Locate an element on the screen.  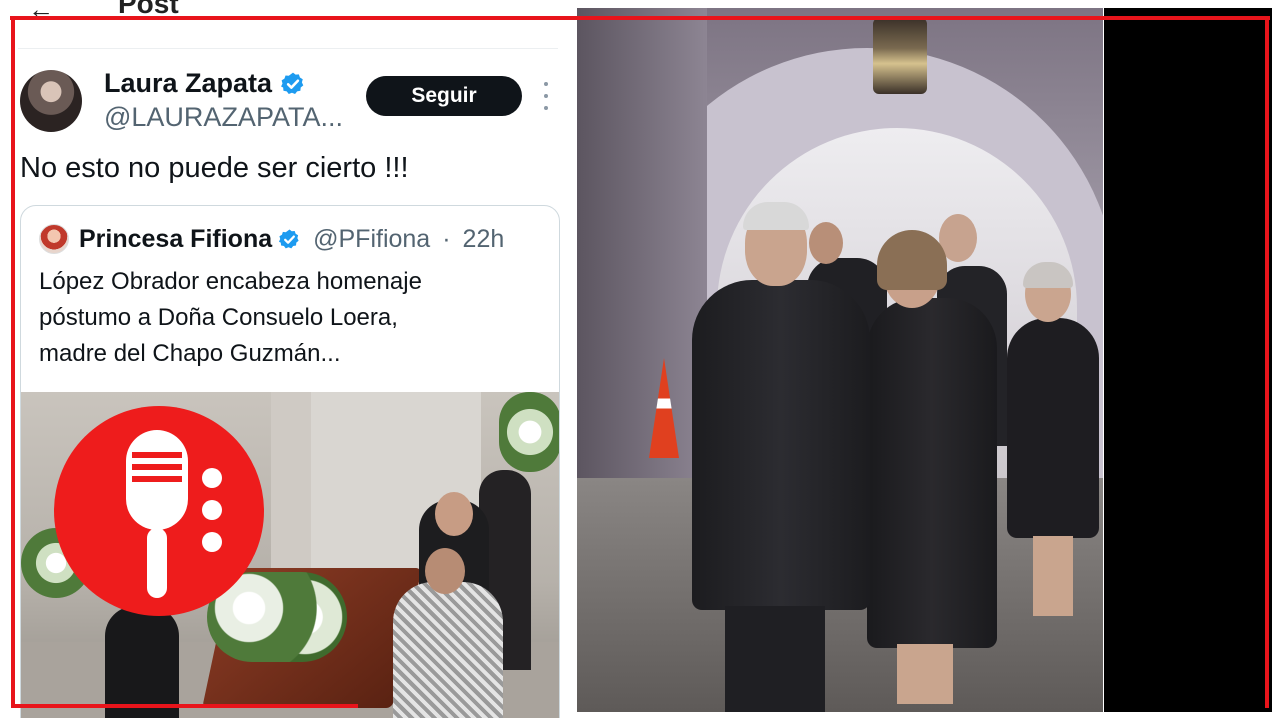
red-frame-bottom is located at coordinates (185, 706).